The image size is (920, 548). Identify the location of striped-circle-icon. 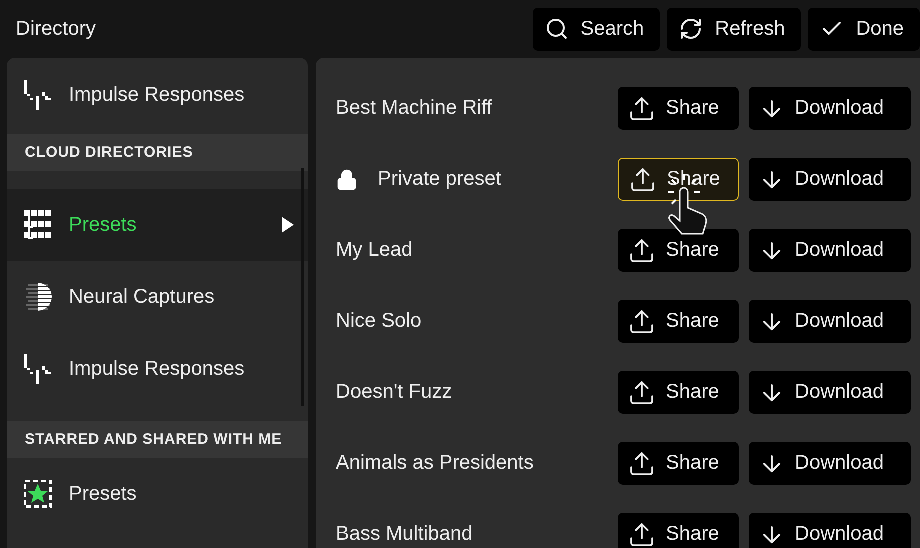
(38, 297).